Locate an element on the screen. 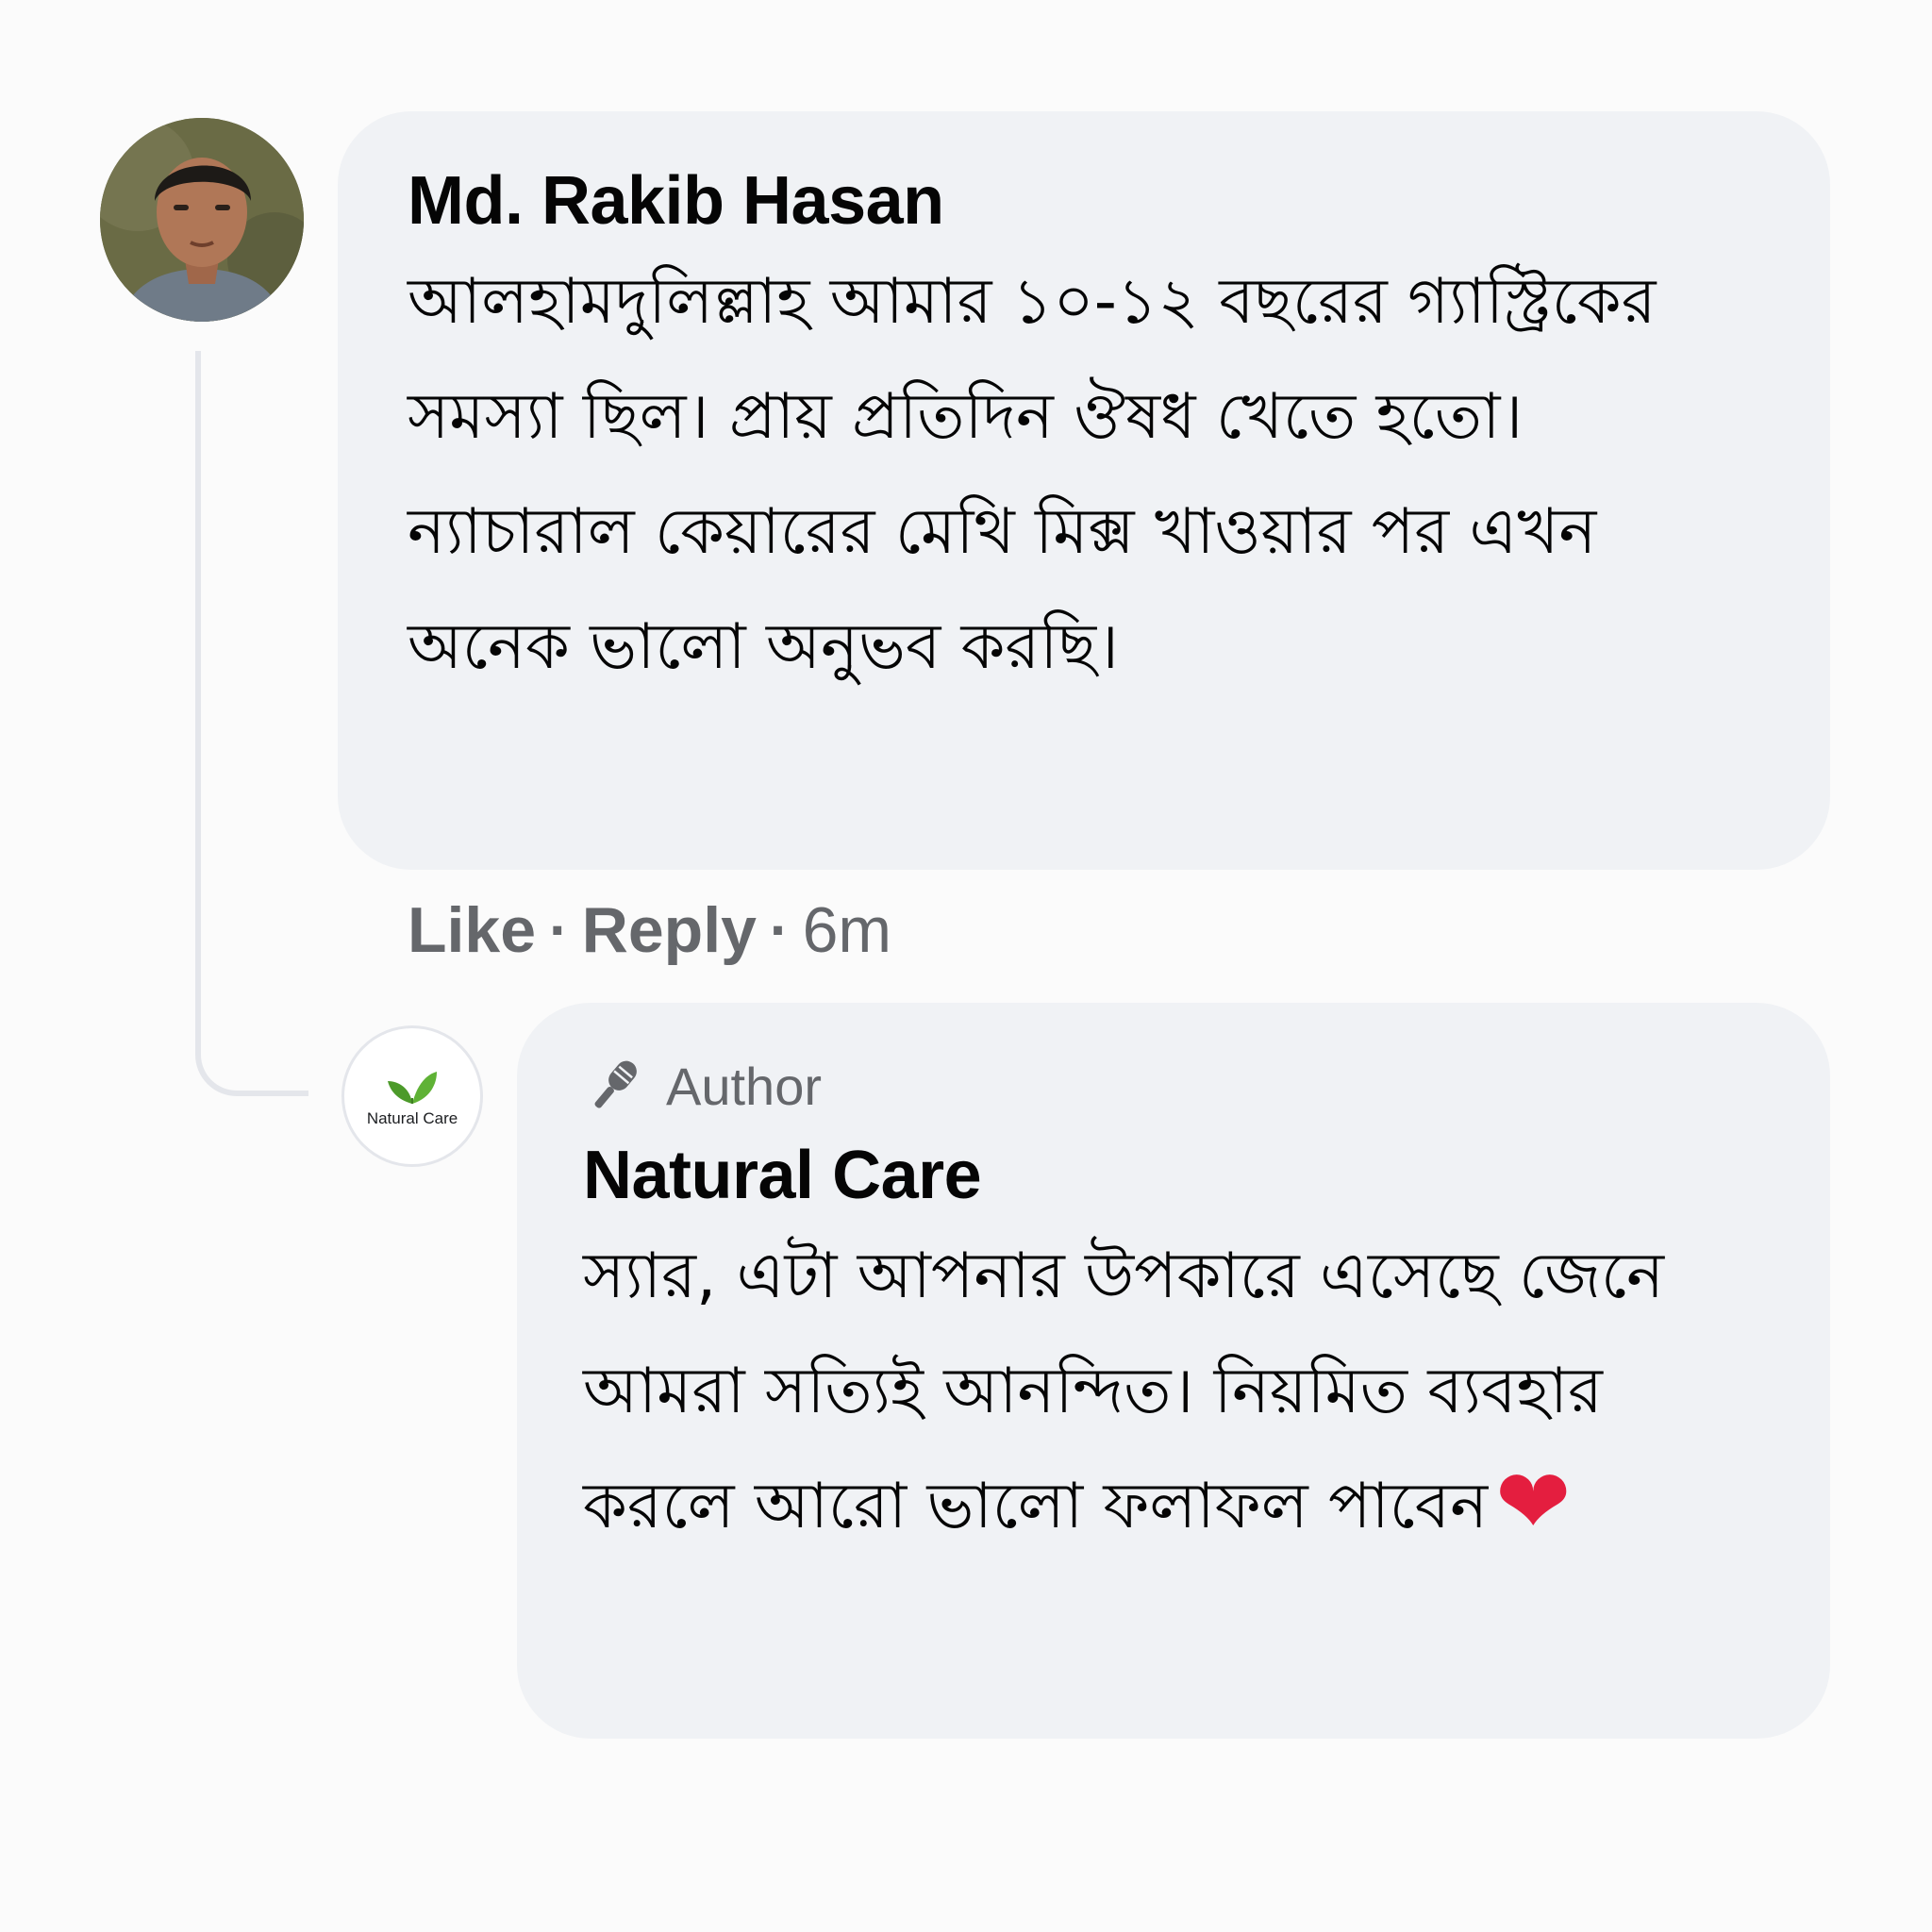  thread-connector-line is located at coordinates (252, 724).